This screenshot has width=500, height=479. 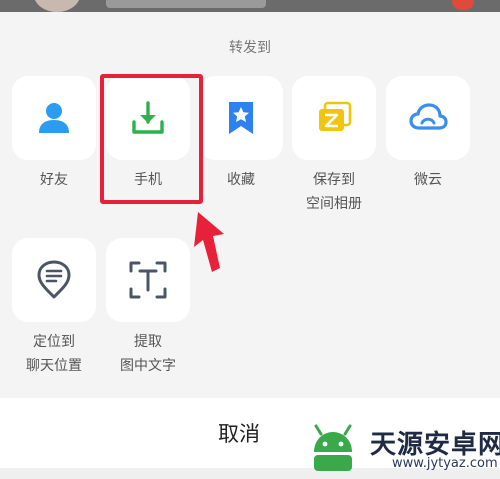 What do you see at coordinates (250, 48) in the screenshot?
I see `sheet-title: 转发到` at bounding box center [250, 48].